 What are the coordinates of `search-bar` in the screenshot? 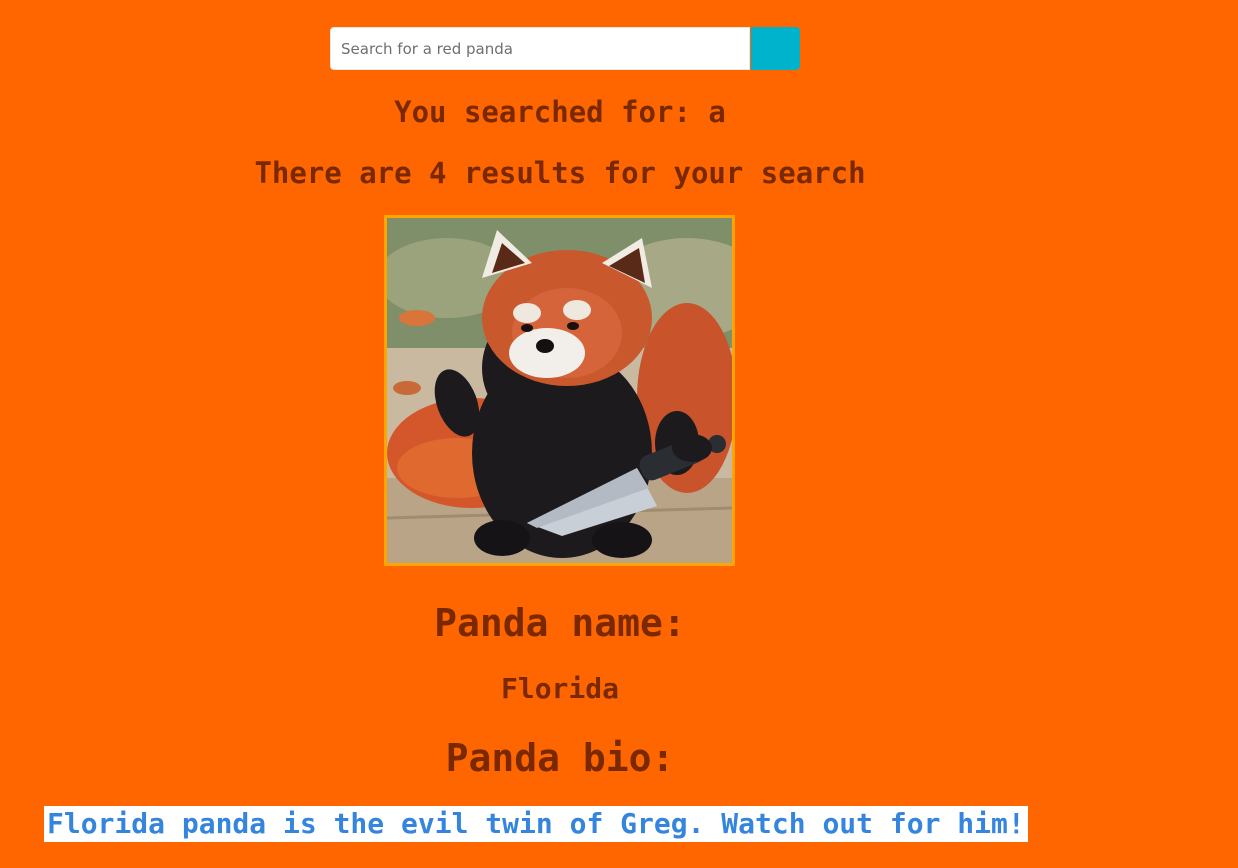 It's located at (565, 48).